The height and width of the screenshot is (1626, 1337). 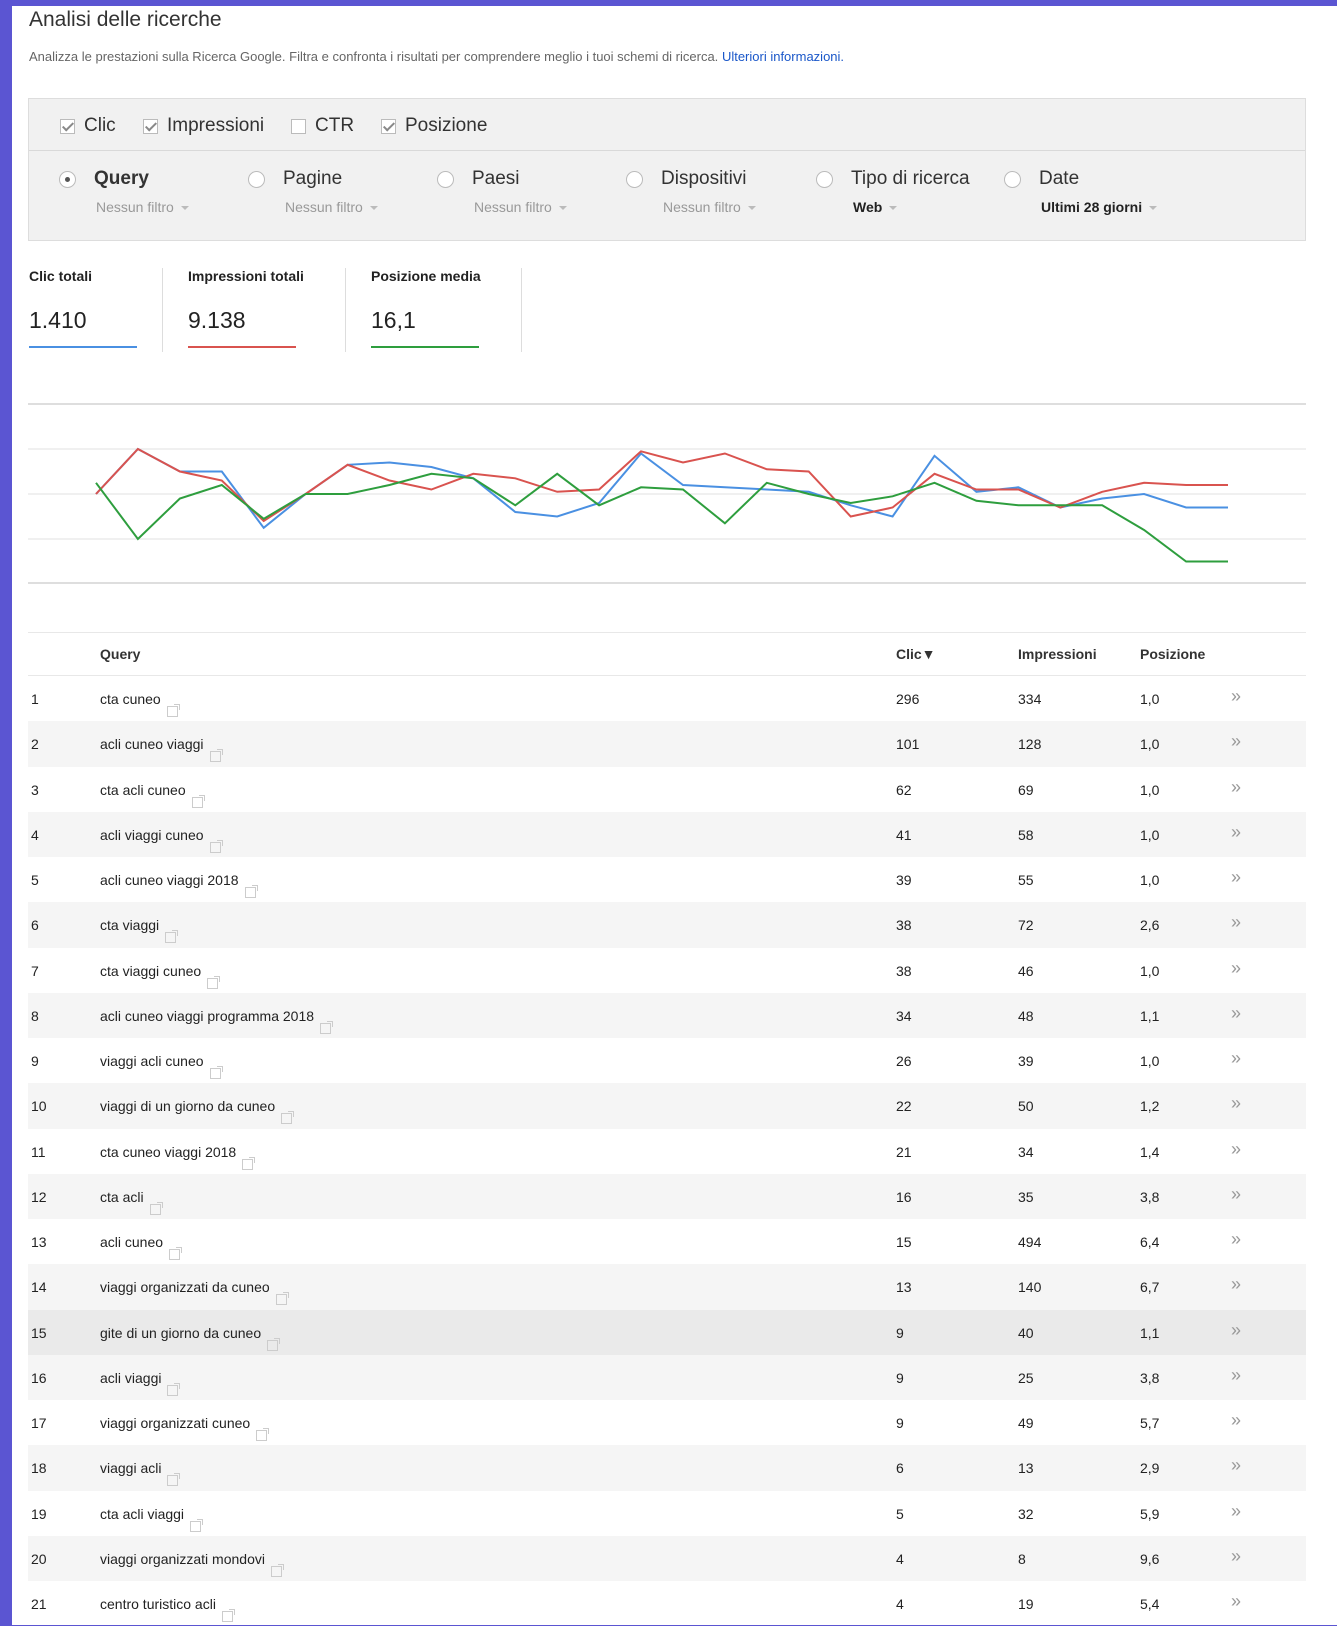 What do you see at coordinates (313, 191) in the screenshot?
I see `dimension-pages: Pagine Nessun filtro` at bounding box center [313, 191].